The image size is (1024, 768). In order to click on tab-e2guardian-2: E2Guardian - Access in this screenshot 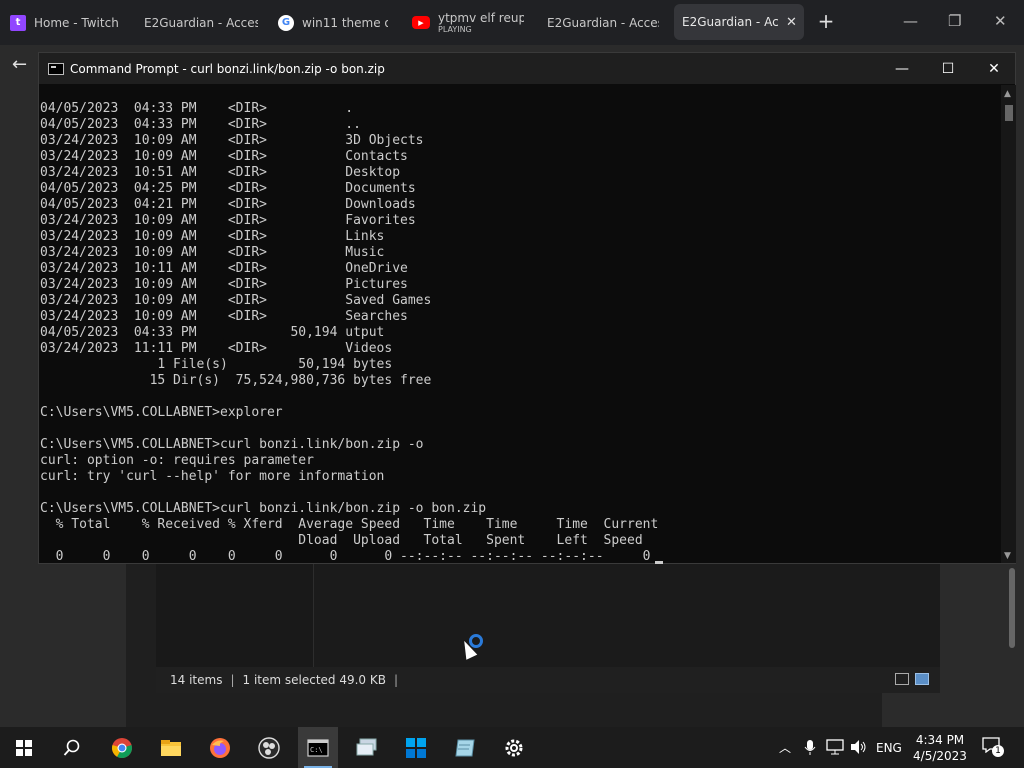, I will do `click(603, 22)`.